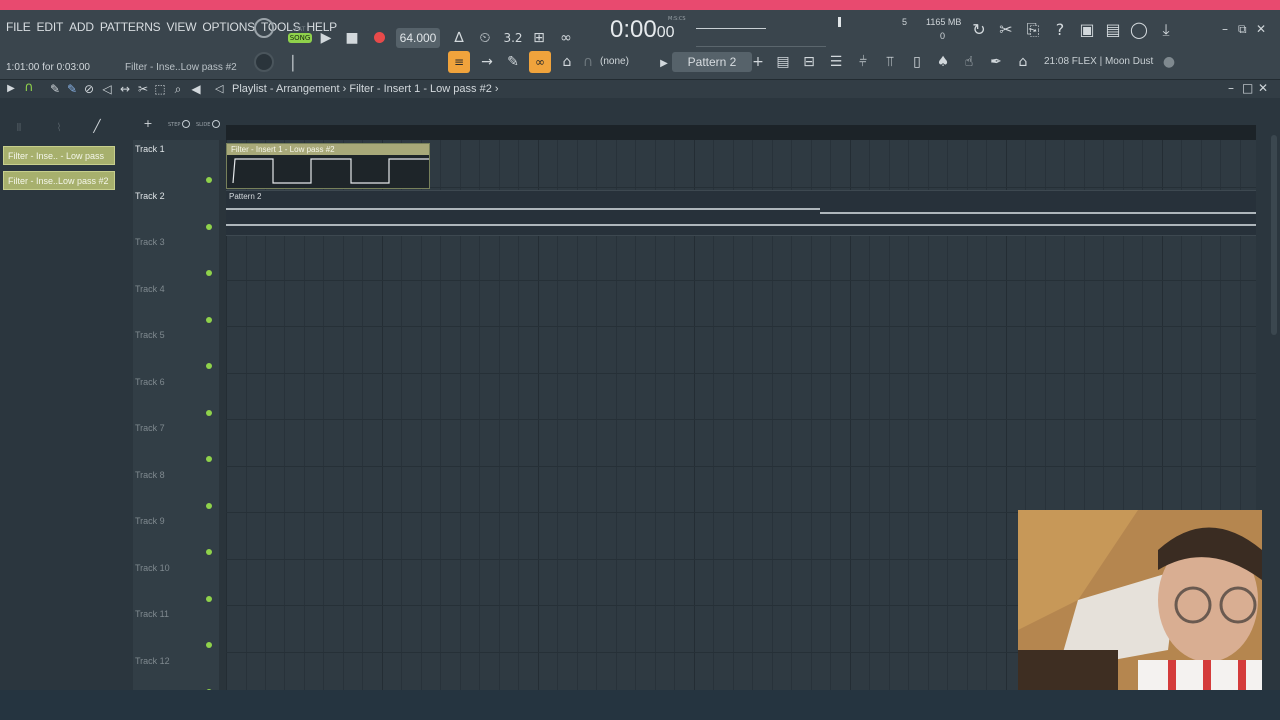 The width and height of the screenshot is (1280, 720). What do you see at coordinates (196, 89) in the screenshot?
I see `playback-tool-icon: ◀` at bounding box center [196, 89].